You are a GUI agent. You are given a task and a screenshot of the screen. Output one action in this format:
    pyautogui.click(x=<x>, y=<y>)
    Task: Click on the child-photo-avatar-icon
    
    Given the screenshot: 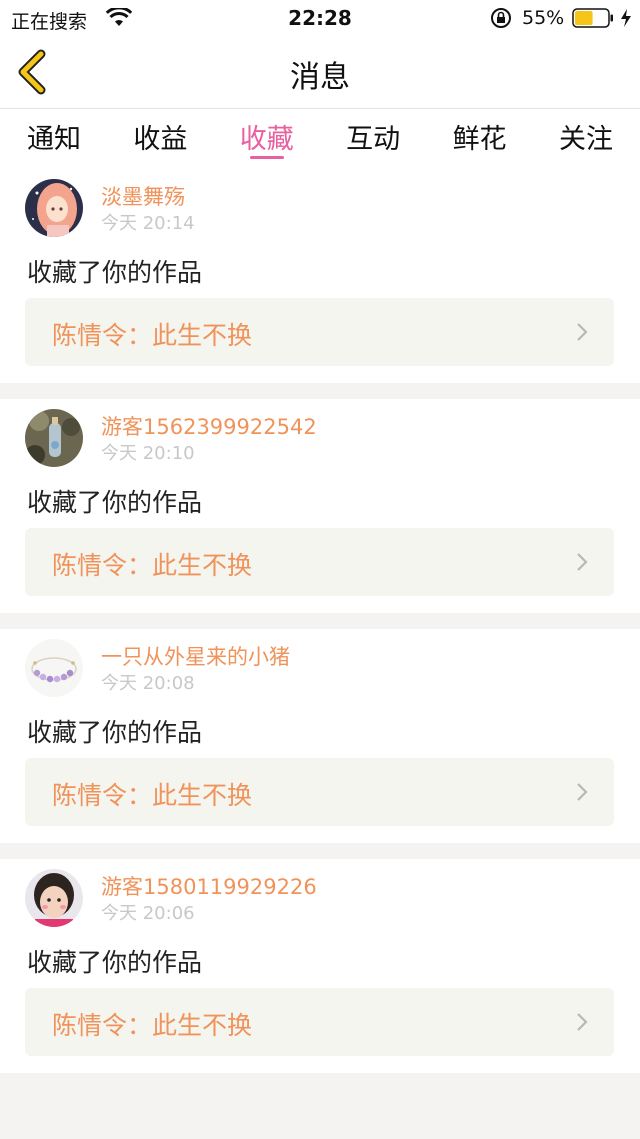 What is the action you would take?
    pyautogui.click(x=54, y=898)
    